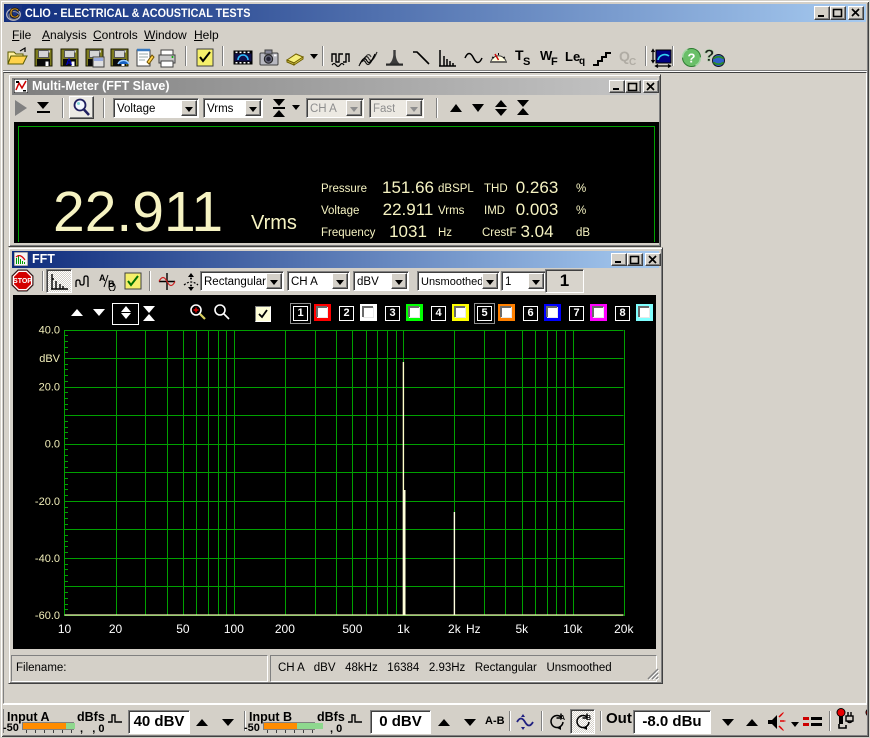  What do you see at coordinates (49, 359) in the screenshot?
I see `svg-text: dBV` at bounding box center [49, 359].